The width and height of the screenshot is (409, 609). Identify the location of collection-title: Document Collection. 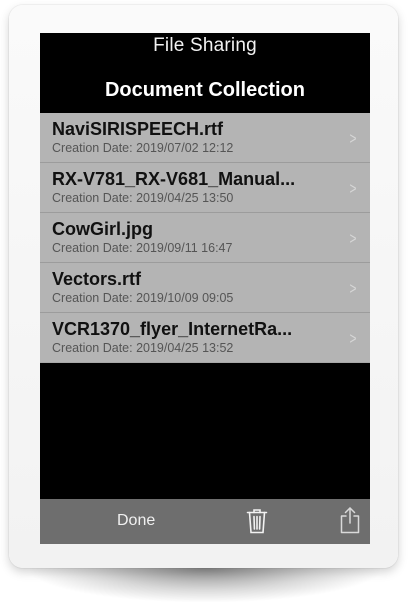
(204, 90).